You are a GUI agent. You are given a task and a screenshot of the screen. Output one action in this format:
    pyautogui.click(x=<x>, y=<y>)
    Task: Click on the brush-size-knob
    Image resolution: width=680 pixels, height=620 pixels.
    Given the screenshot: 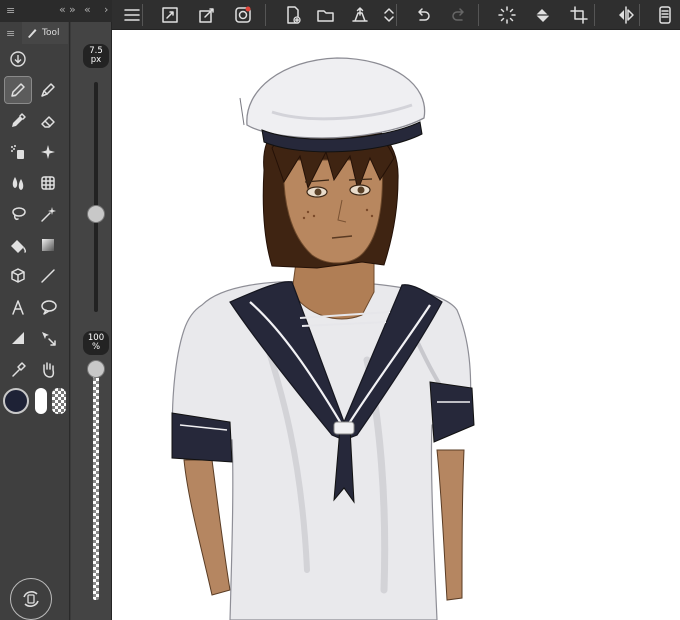 What is the action you would take?
    pyautogui.click(x=96, y=213)
    